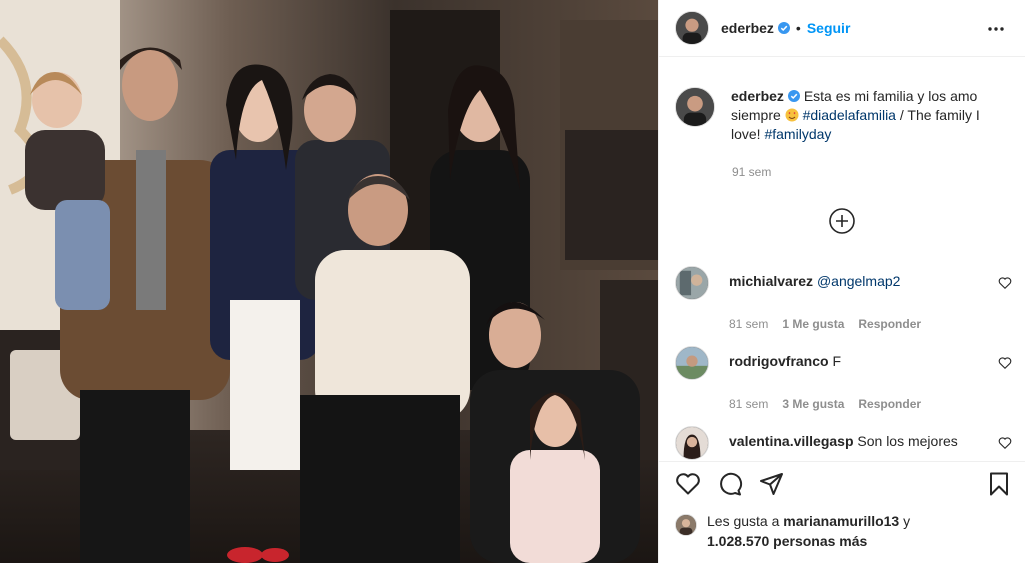 The image size is (1025, 563). I want to click on comment-likes-count: 3 Me gusta, so click(813, 404).